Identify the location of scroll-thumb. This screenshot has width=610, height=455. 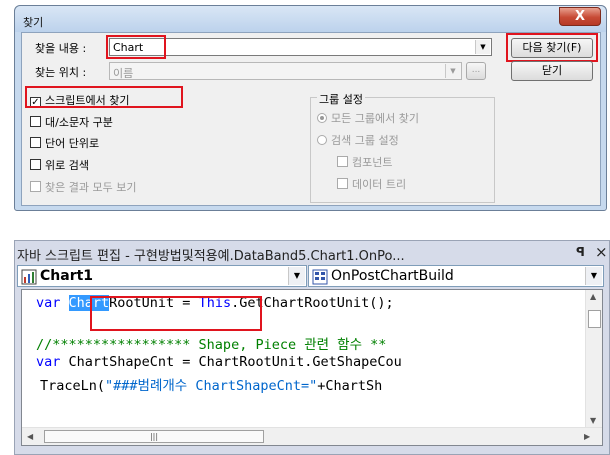
(594, 319).